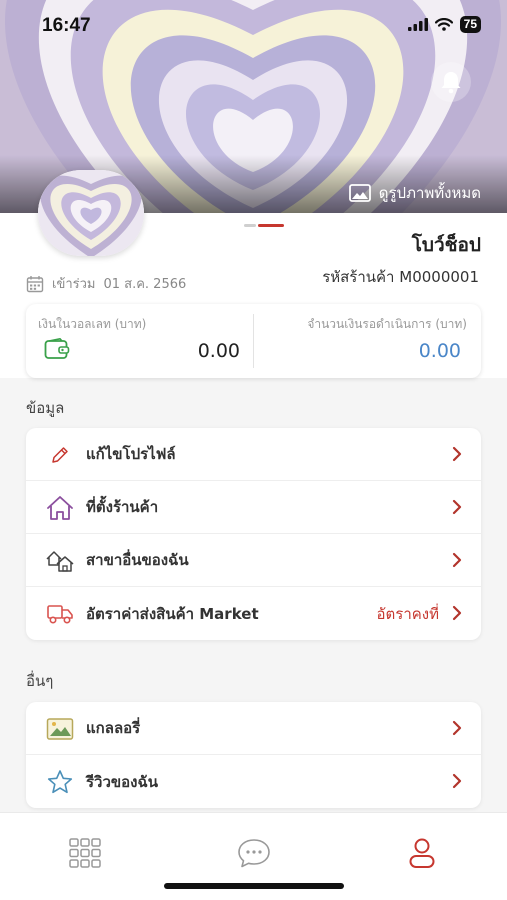 Image resolution: width=507 pixels, height=900 pixels. I want to click on pending-amount: จำนวนเงินรอดำเนินการ (บาท) 0.00, so click(367, 341).